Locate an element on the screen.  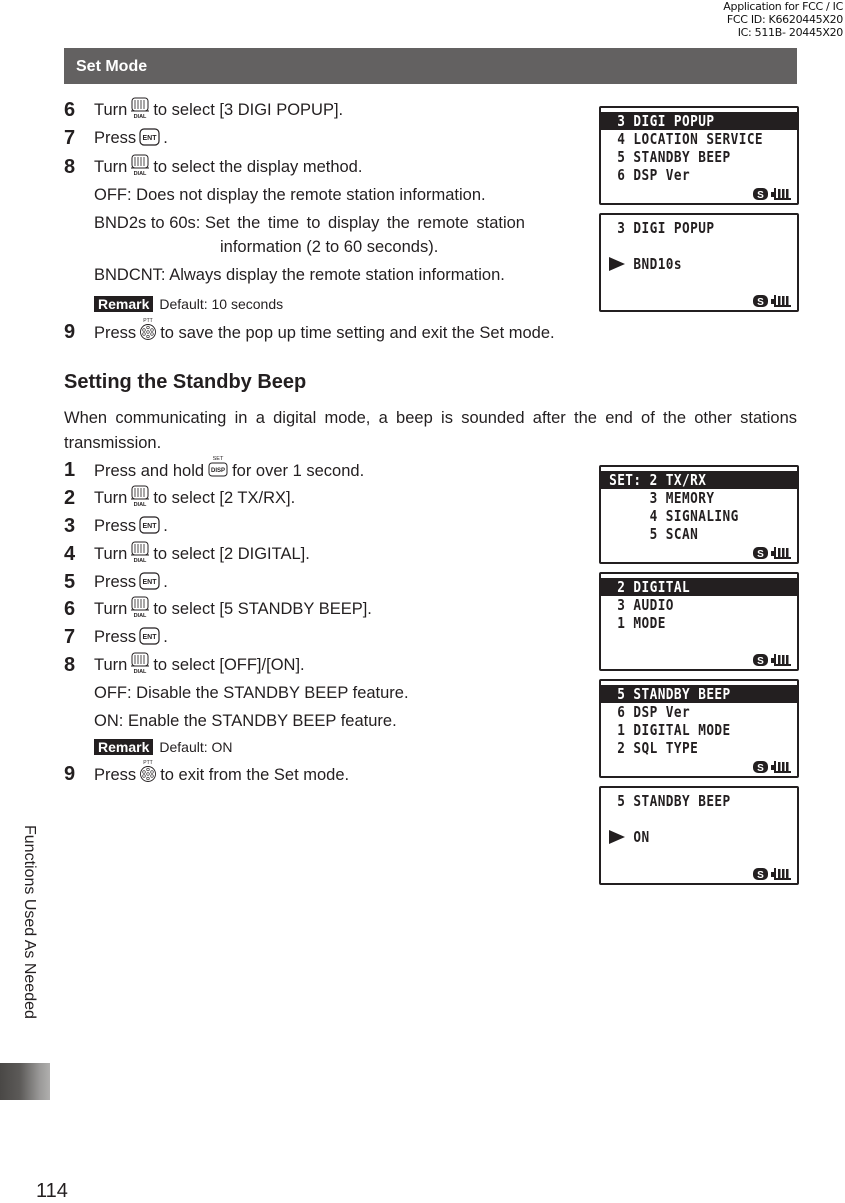
step-number: 3 is located at coordinates (70, 526).